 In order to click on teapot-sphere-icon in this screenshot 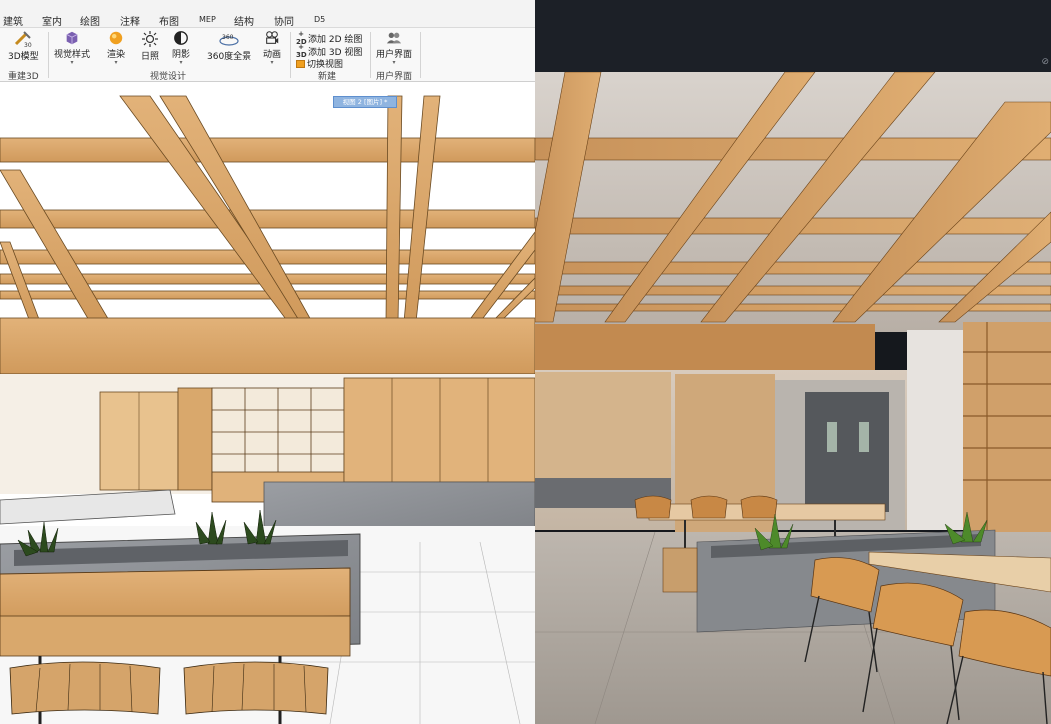, I will do `click(116, 38)`.